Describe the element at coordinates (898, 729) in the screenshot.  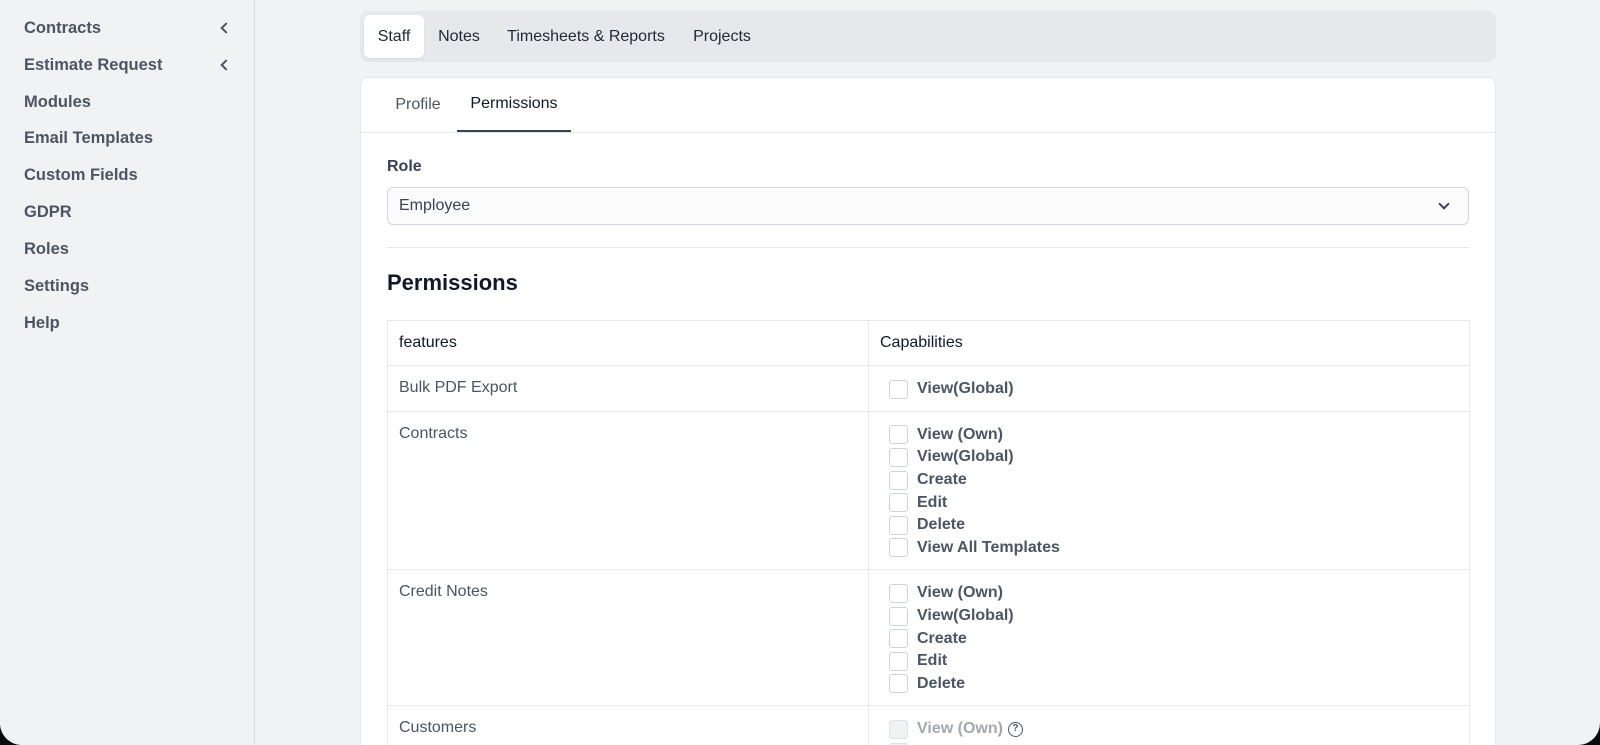
I see `checkbox-disabled` at that location.